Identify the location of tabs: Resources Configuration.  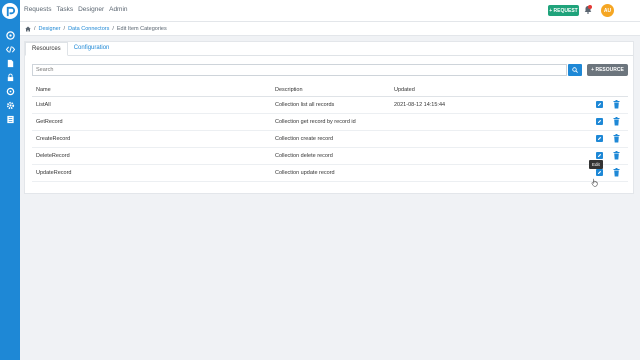
(70, 49).